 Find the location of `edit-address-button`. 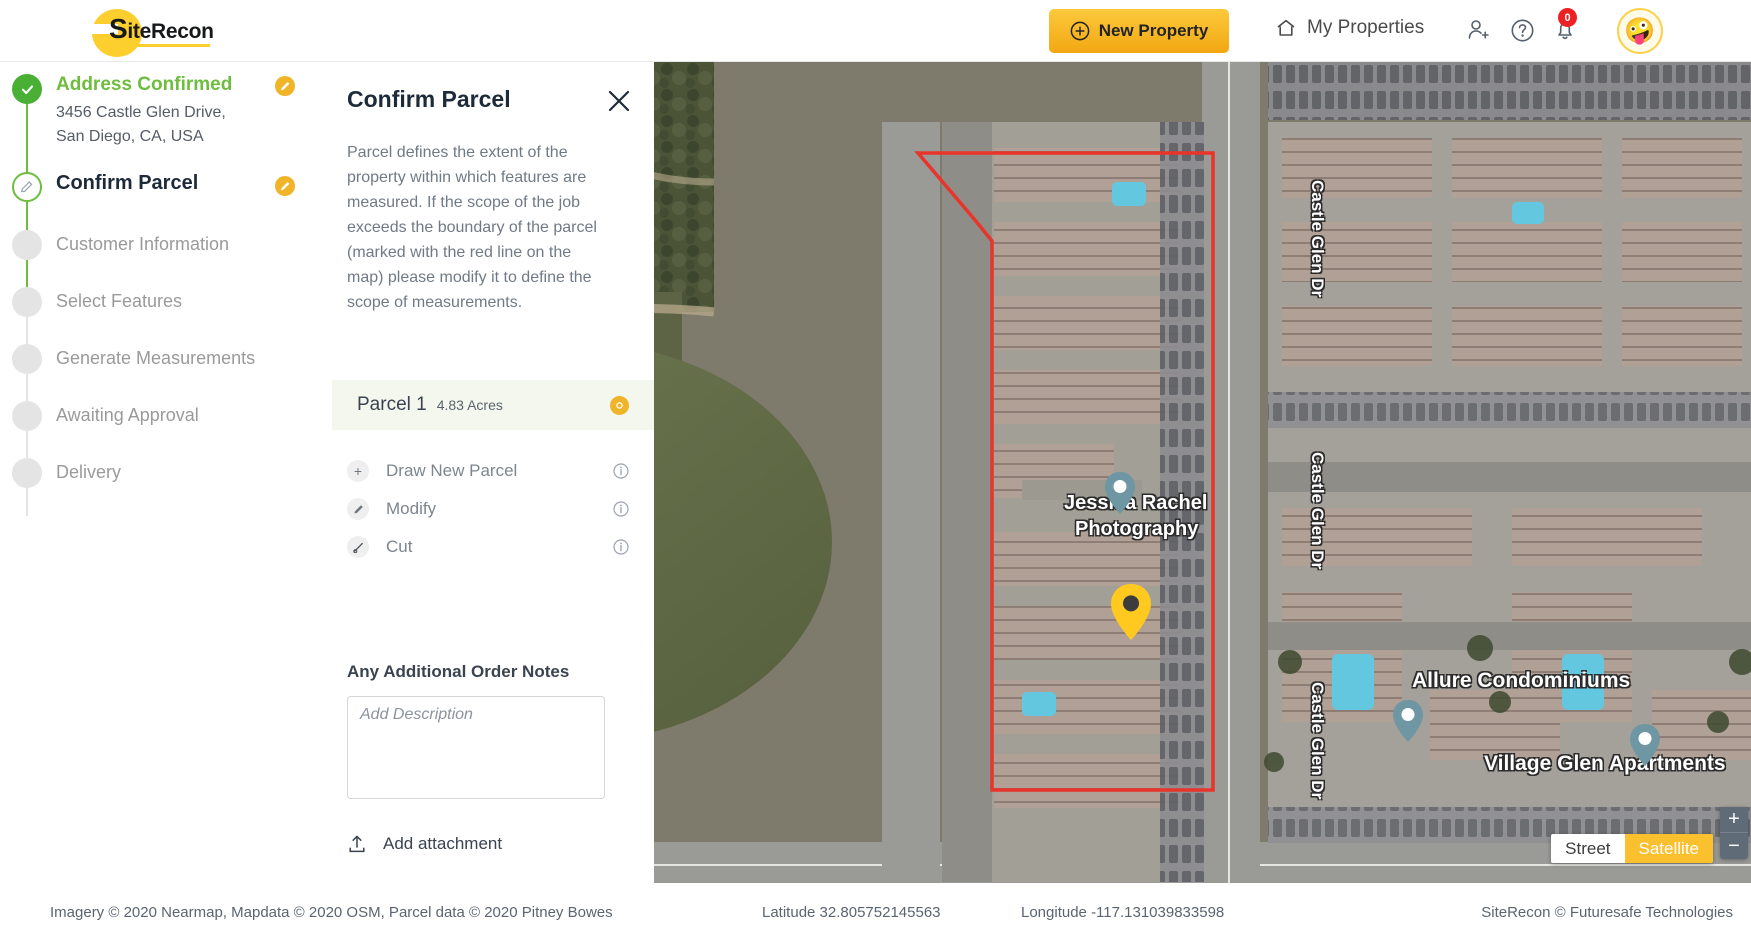

edit-address-button is located at coordinates (285, 86).